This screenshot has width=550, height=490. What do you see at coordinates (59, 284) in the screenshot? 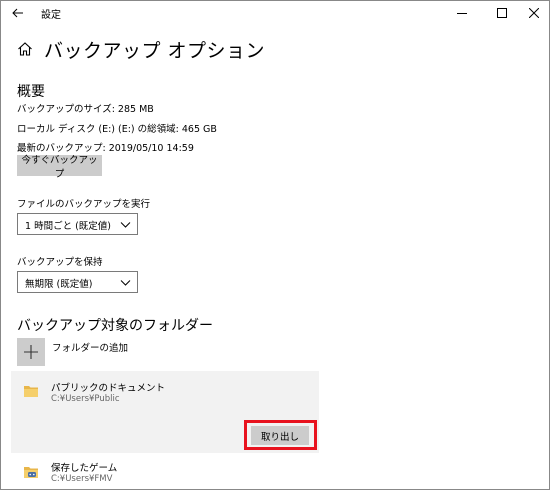
I see `retention-value: 無期限 (既定値)` at bounding box center [59, 284].